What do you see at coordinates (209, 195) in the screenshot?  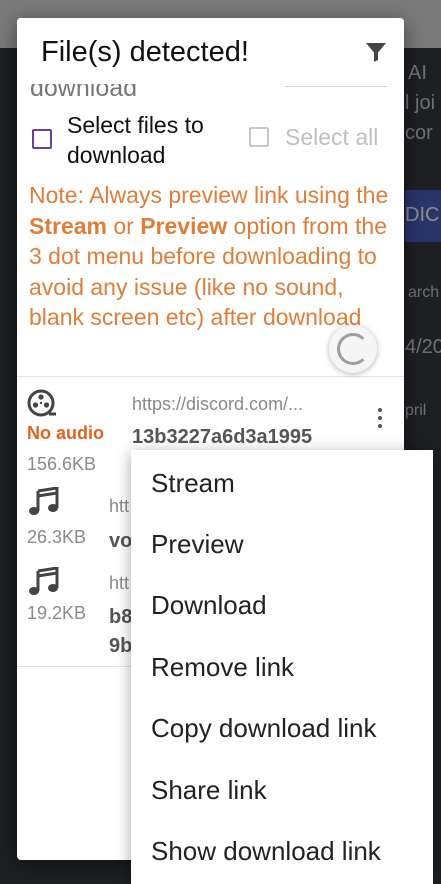 I see `note-text: Note: Always preview link using the` at bounding box center [209, 195].